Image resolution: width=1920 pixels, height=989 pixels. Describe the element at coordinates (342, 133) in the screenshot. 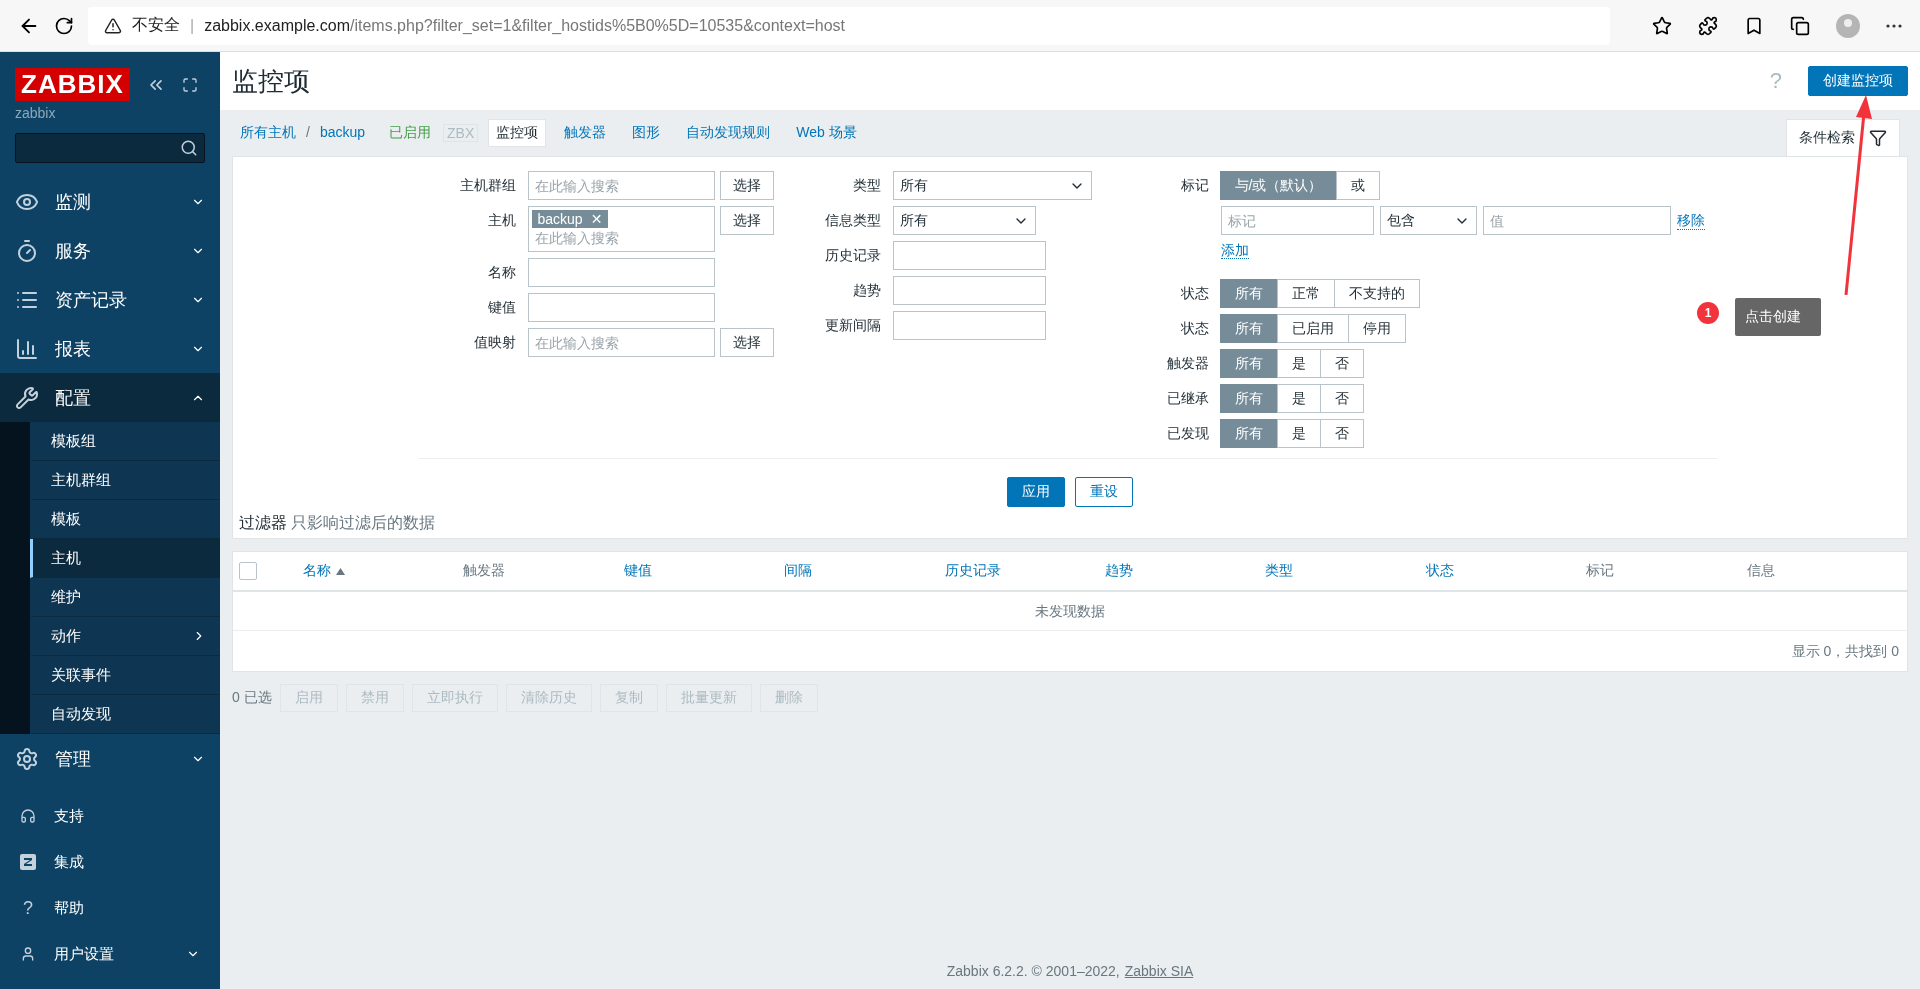

I see `breadcrumb-link: backup` at that location.